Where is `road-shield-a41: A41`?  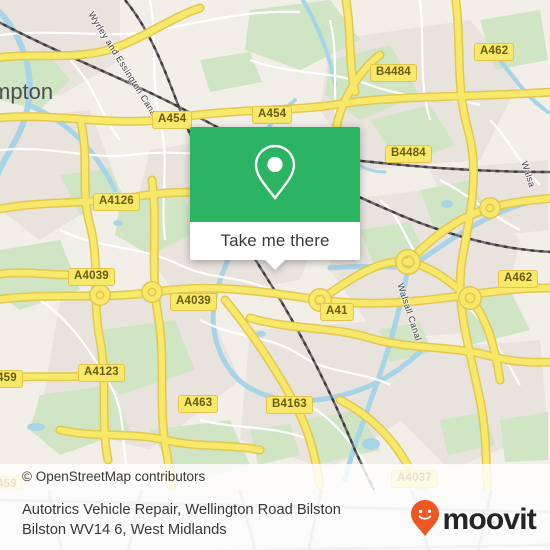 road-shield-a41: A41 is located at coordinates (337, 312).